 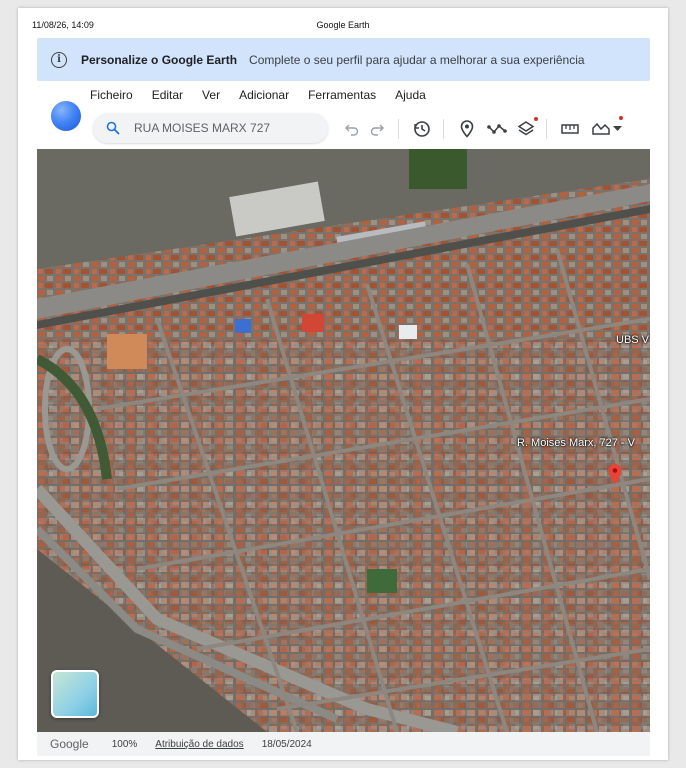 I want to click on location-pin-icon, so click(x=615, y=474).